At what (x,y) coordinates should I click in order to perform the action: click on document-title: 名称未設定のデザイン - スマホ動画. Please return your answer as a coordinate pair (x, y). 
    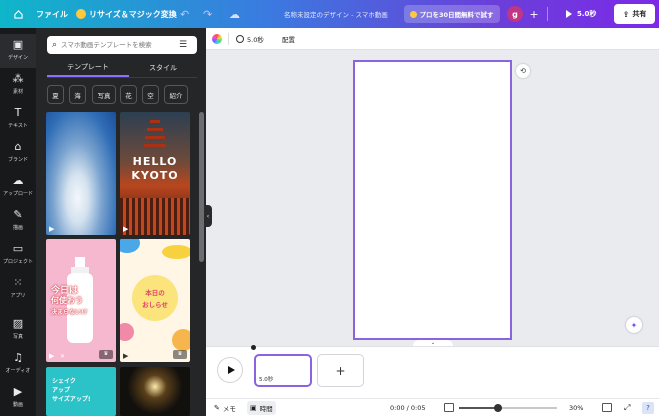
    Looking at the image, I should click on (336, 14).